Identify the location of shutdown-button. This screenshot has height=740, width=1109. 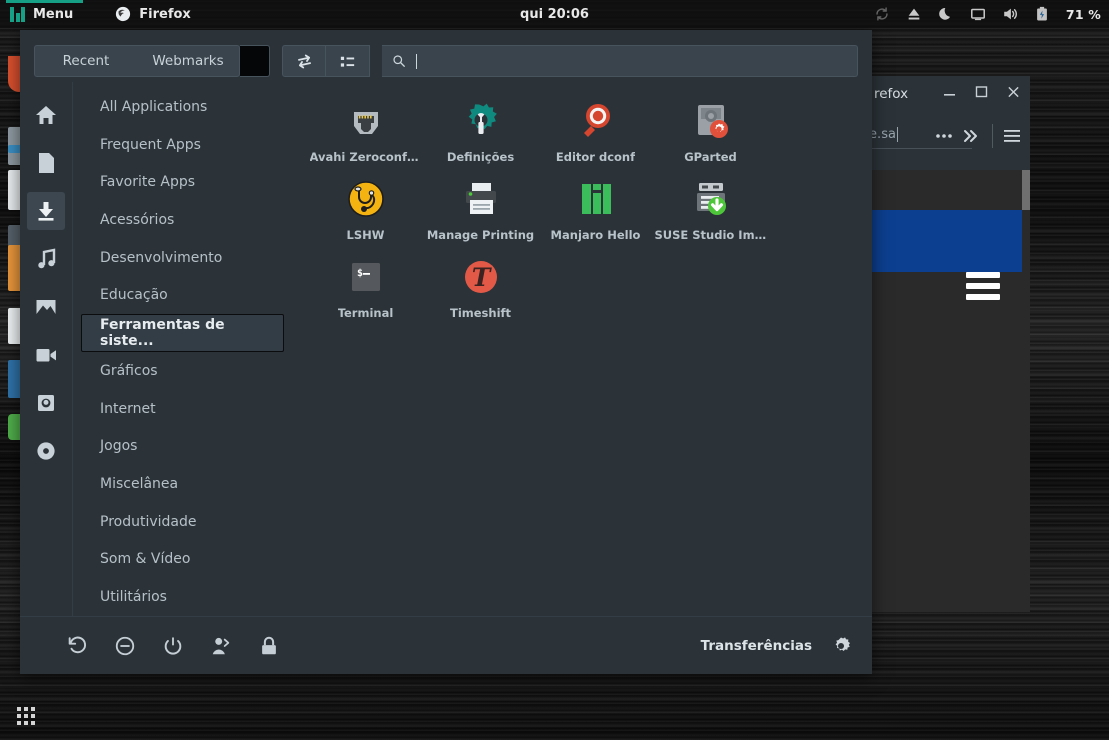
(173, 646).